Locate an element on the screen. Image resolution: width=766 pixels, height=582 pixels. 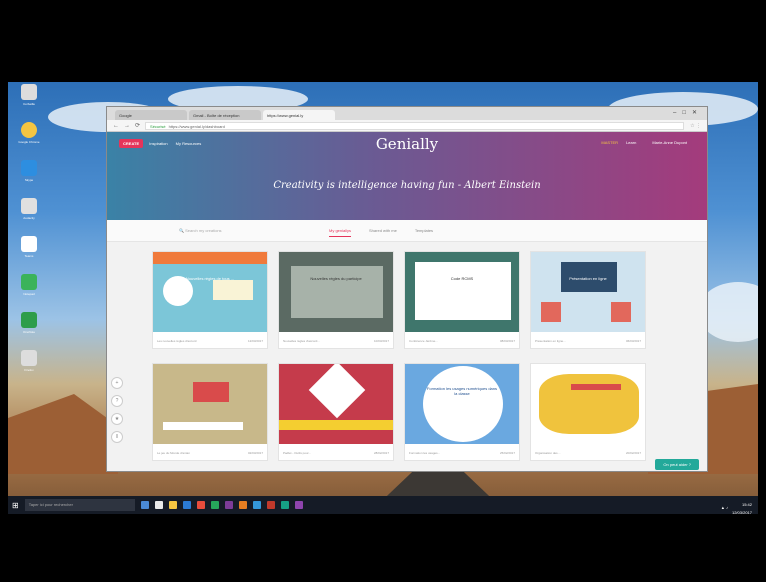
tab-my-geniallys: My geniallys is located at coordinates (340, 232).